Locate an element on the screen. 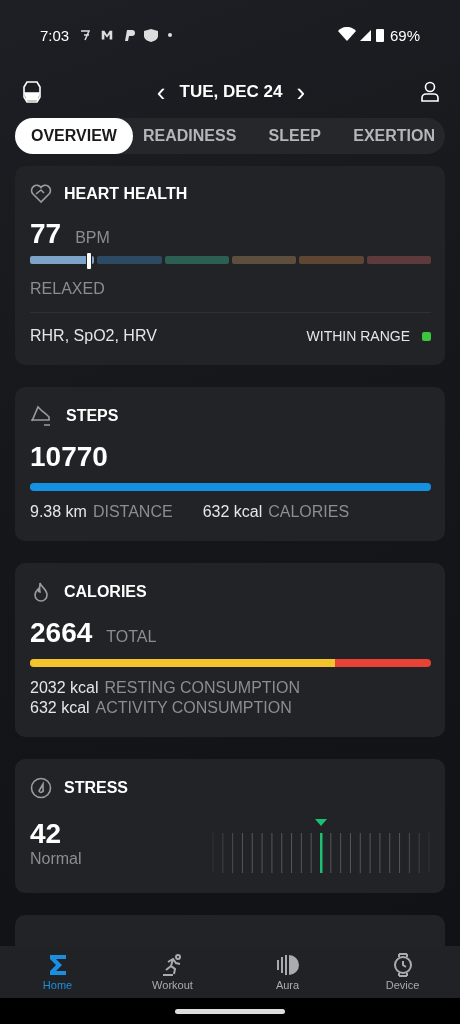  tab: READINESS is located at coordinates (189, 136).